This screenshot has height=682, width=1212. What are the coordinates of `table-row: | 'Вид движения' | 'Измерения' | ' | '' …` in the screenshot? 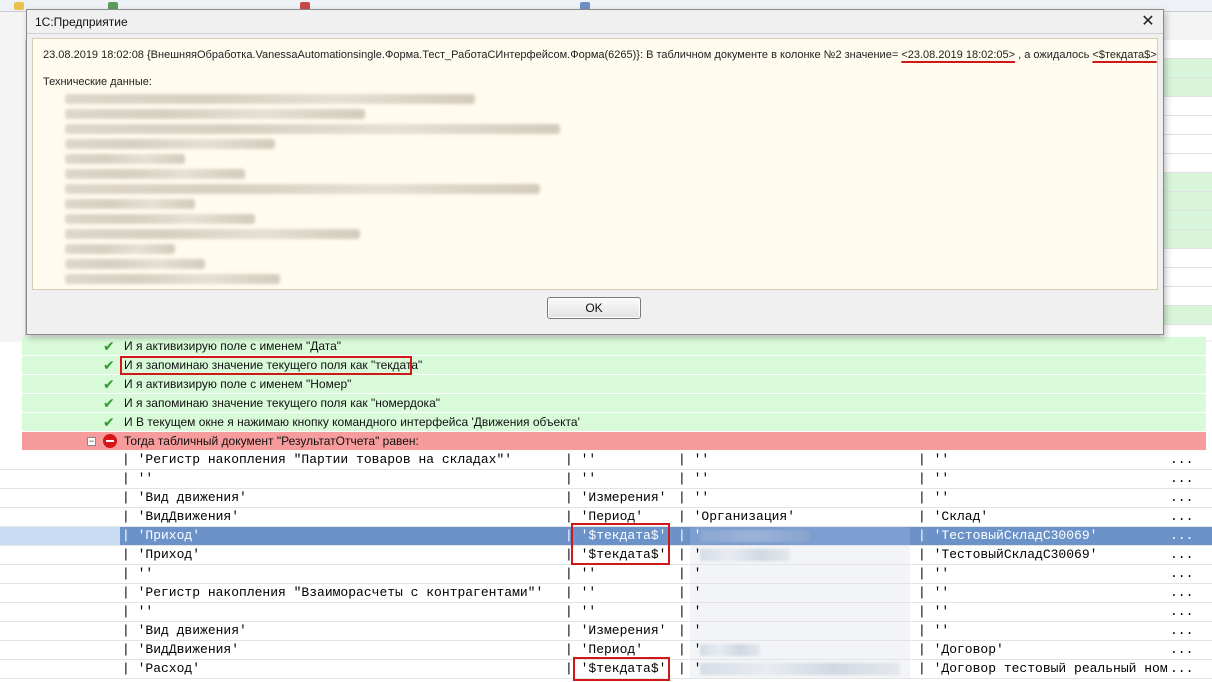 It's located at (606, 631).